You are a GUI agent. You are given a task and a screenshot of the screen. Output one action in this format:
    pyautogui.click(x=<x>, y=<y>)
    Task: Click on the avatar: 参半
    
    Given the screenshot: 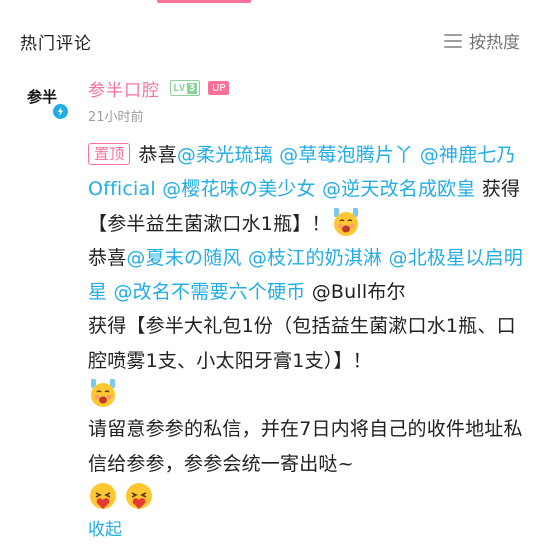 What is the action you would take?
    pyautogui.click(x=47, y=100)
    